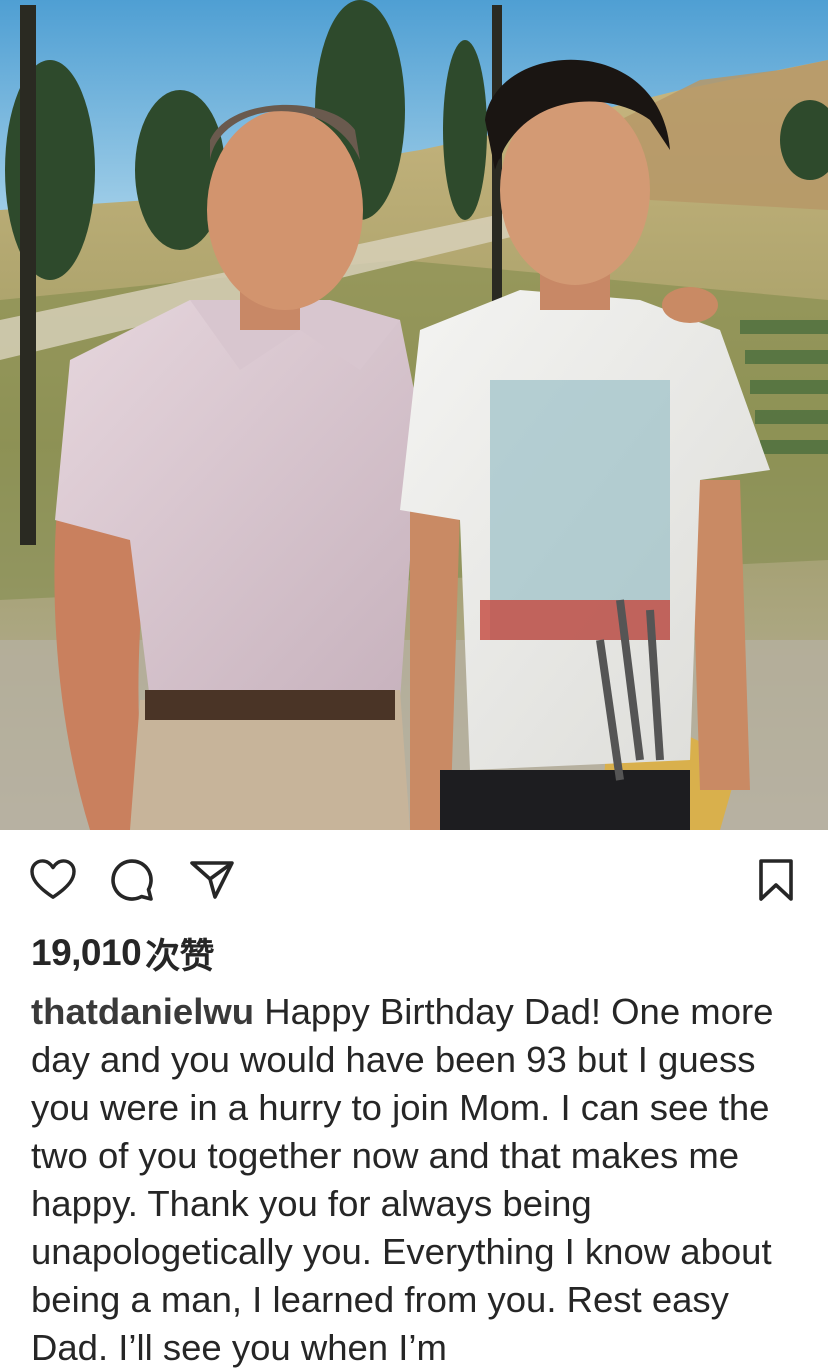 The image size is (828, 1372). I want to click on heart-outline-icon, so click(53, 880).